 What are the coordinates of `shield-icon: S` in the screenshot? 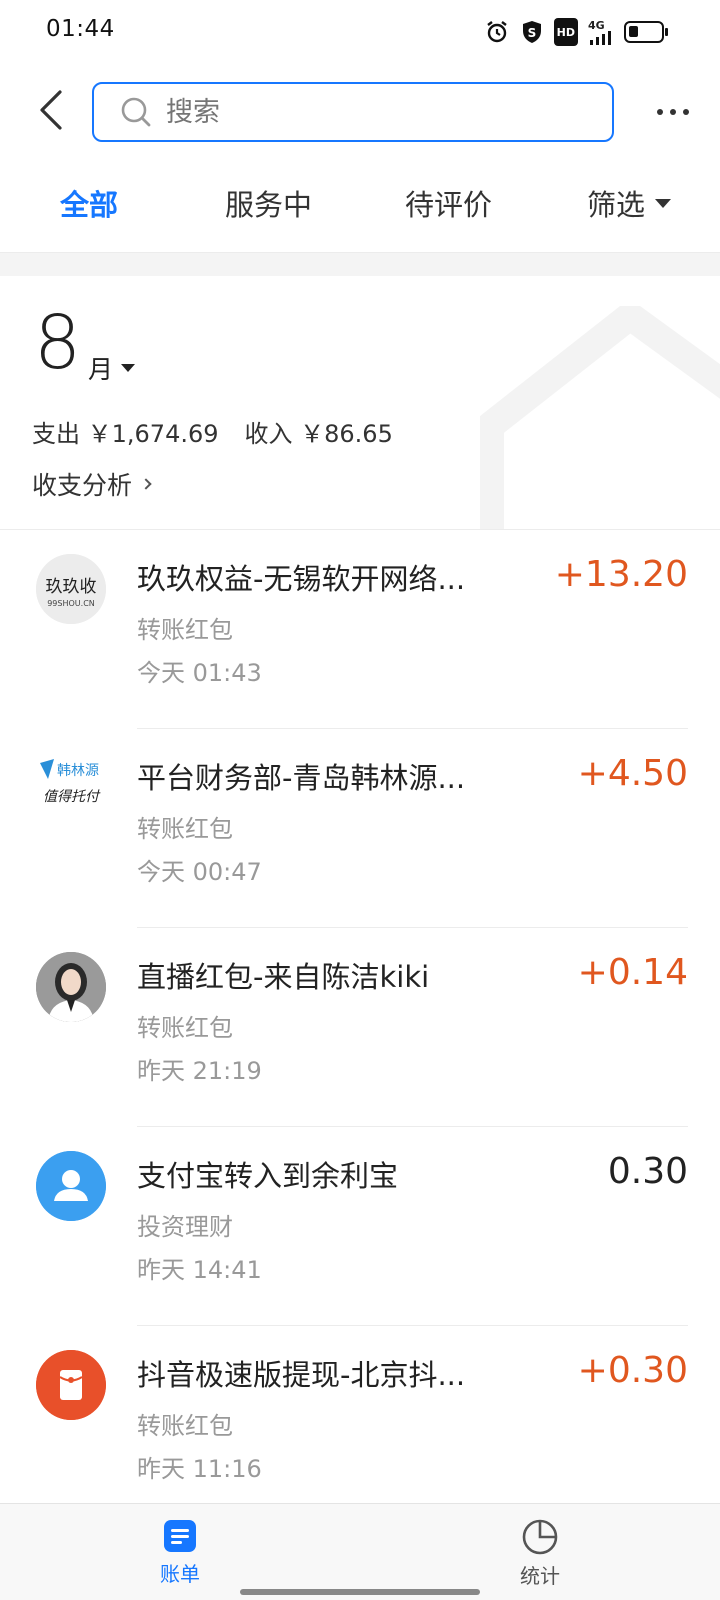 It's located at (532, 32).